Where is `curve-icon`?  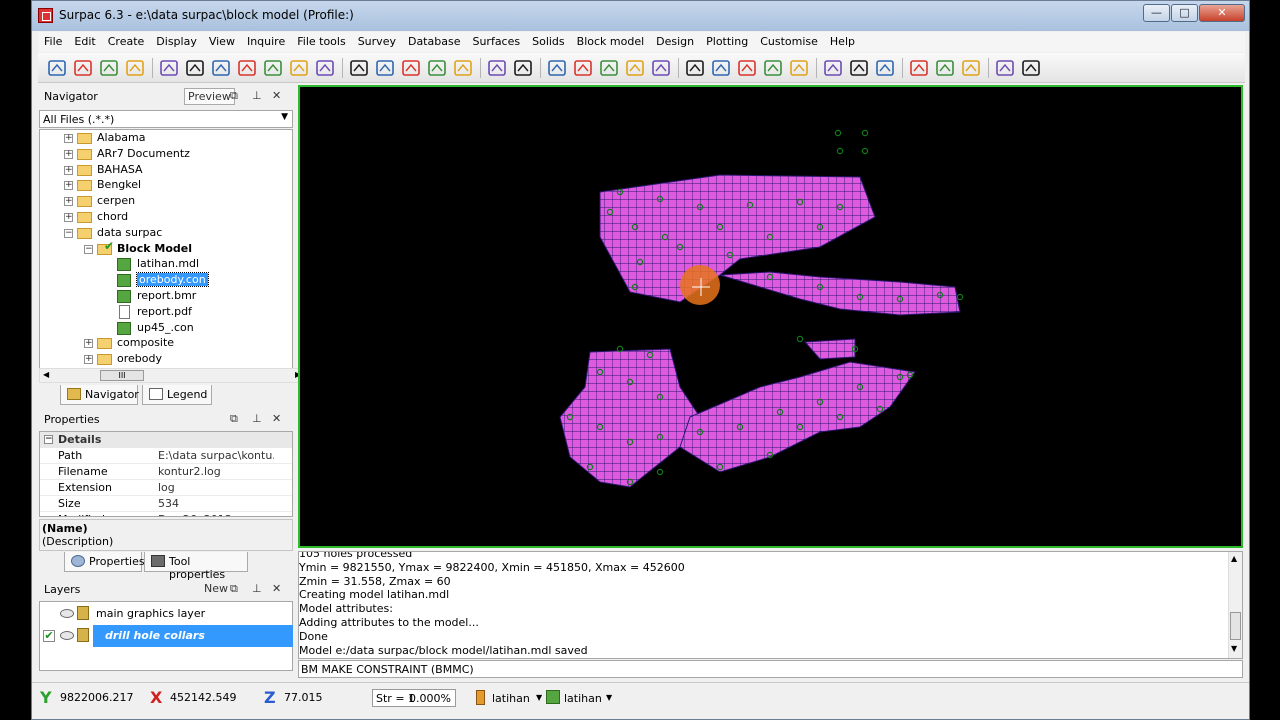 curve-icon is located at coordinates (635, 68).